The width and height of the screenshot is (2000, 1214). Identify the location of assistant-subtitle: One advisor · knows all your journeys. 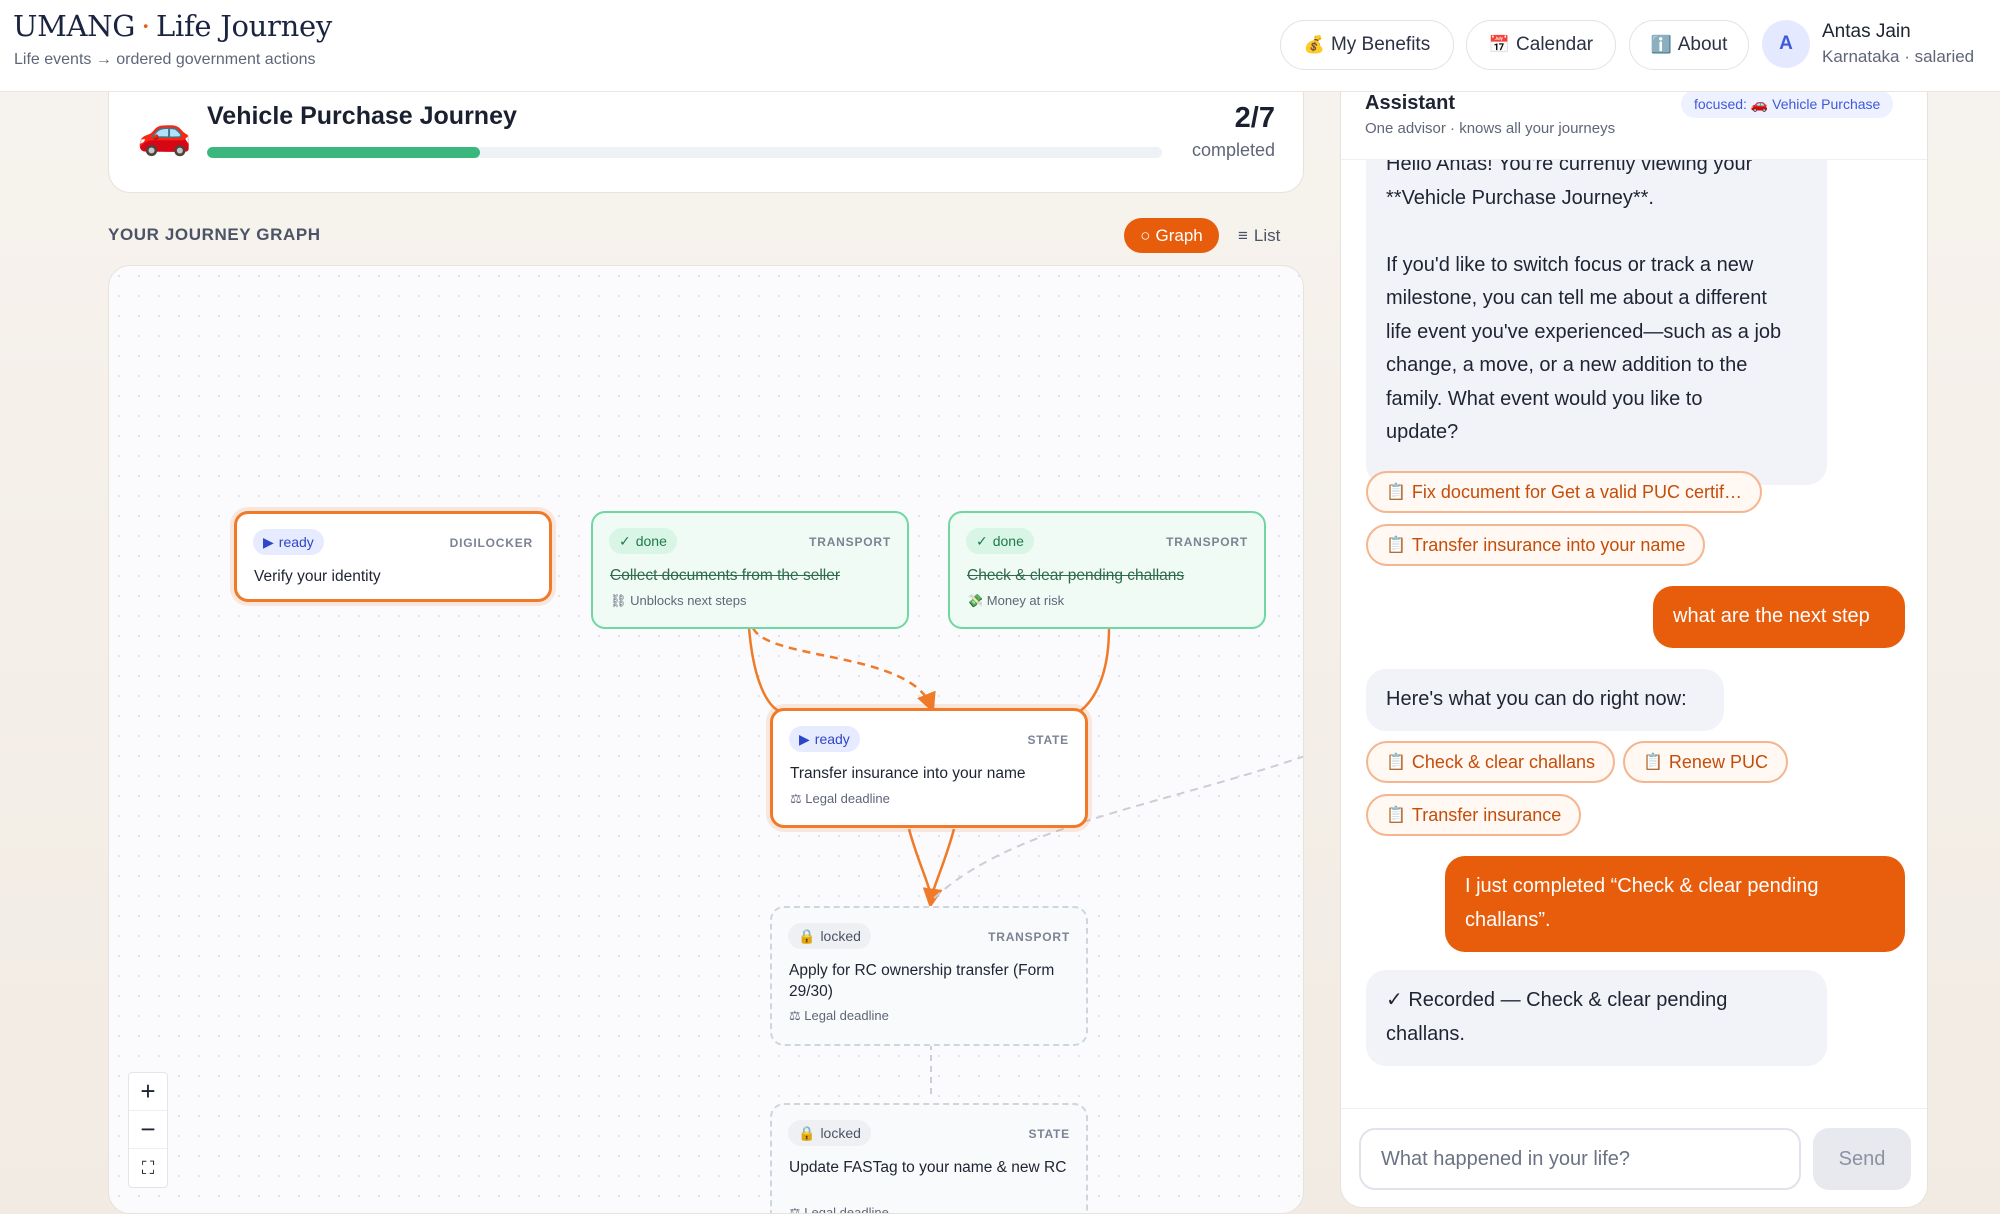
(1490, 128).